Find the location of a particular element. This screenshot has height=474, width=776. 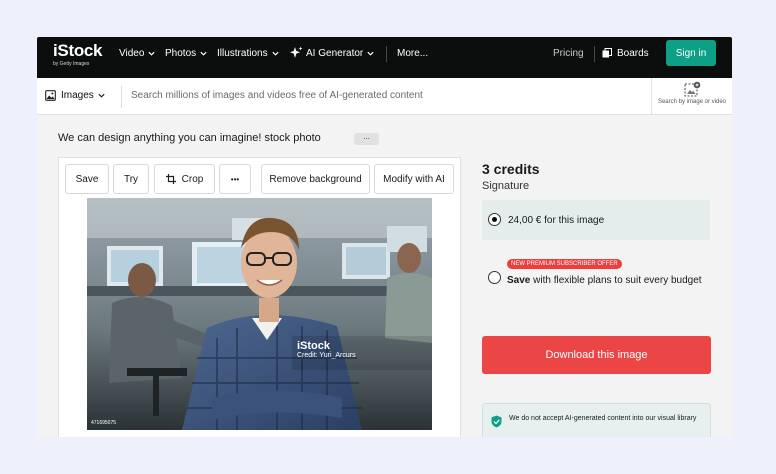

sparkle-icon is located at coordinates (296, 52).